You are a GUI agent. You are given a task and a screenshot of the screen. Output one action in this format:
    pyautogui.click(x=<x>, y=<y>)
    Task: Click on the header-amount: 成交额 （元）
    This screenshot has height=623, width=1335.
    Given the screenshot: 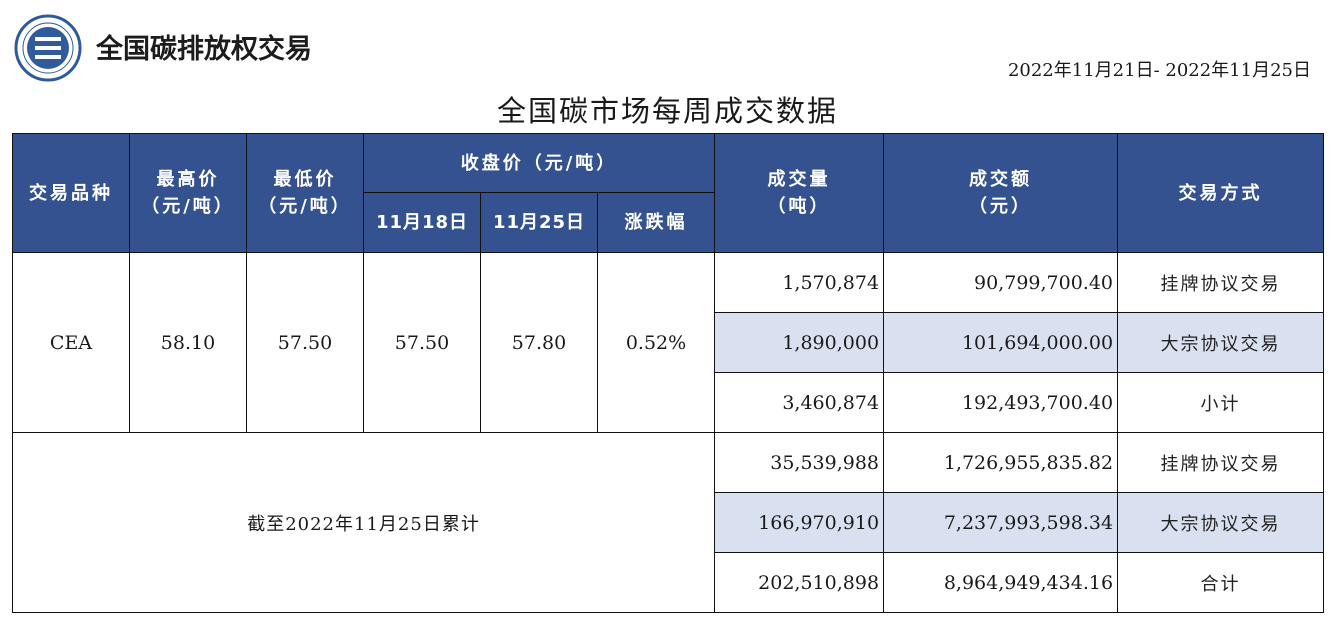 What is the action you would take?
    pyautogui.click(x=1001, y=193)
    